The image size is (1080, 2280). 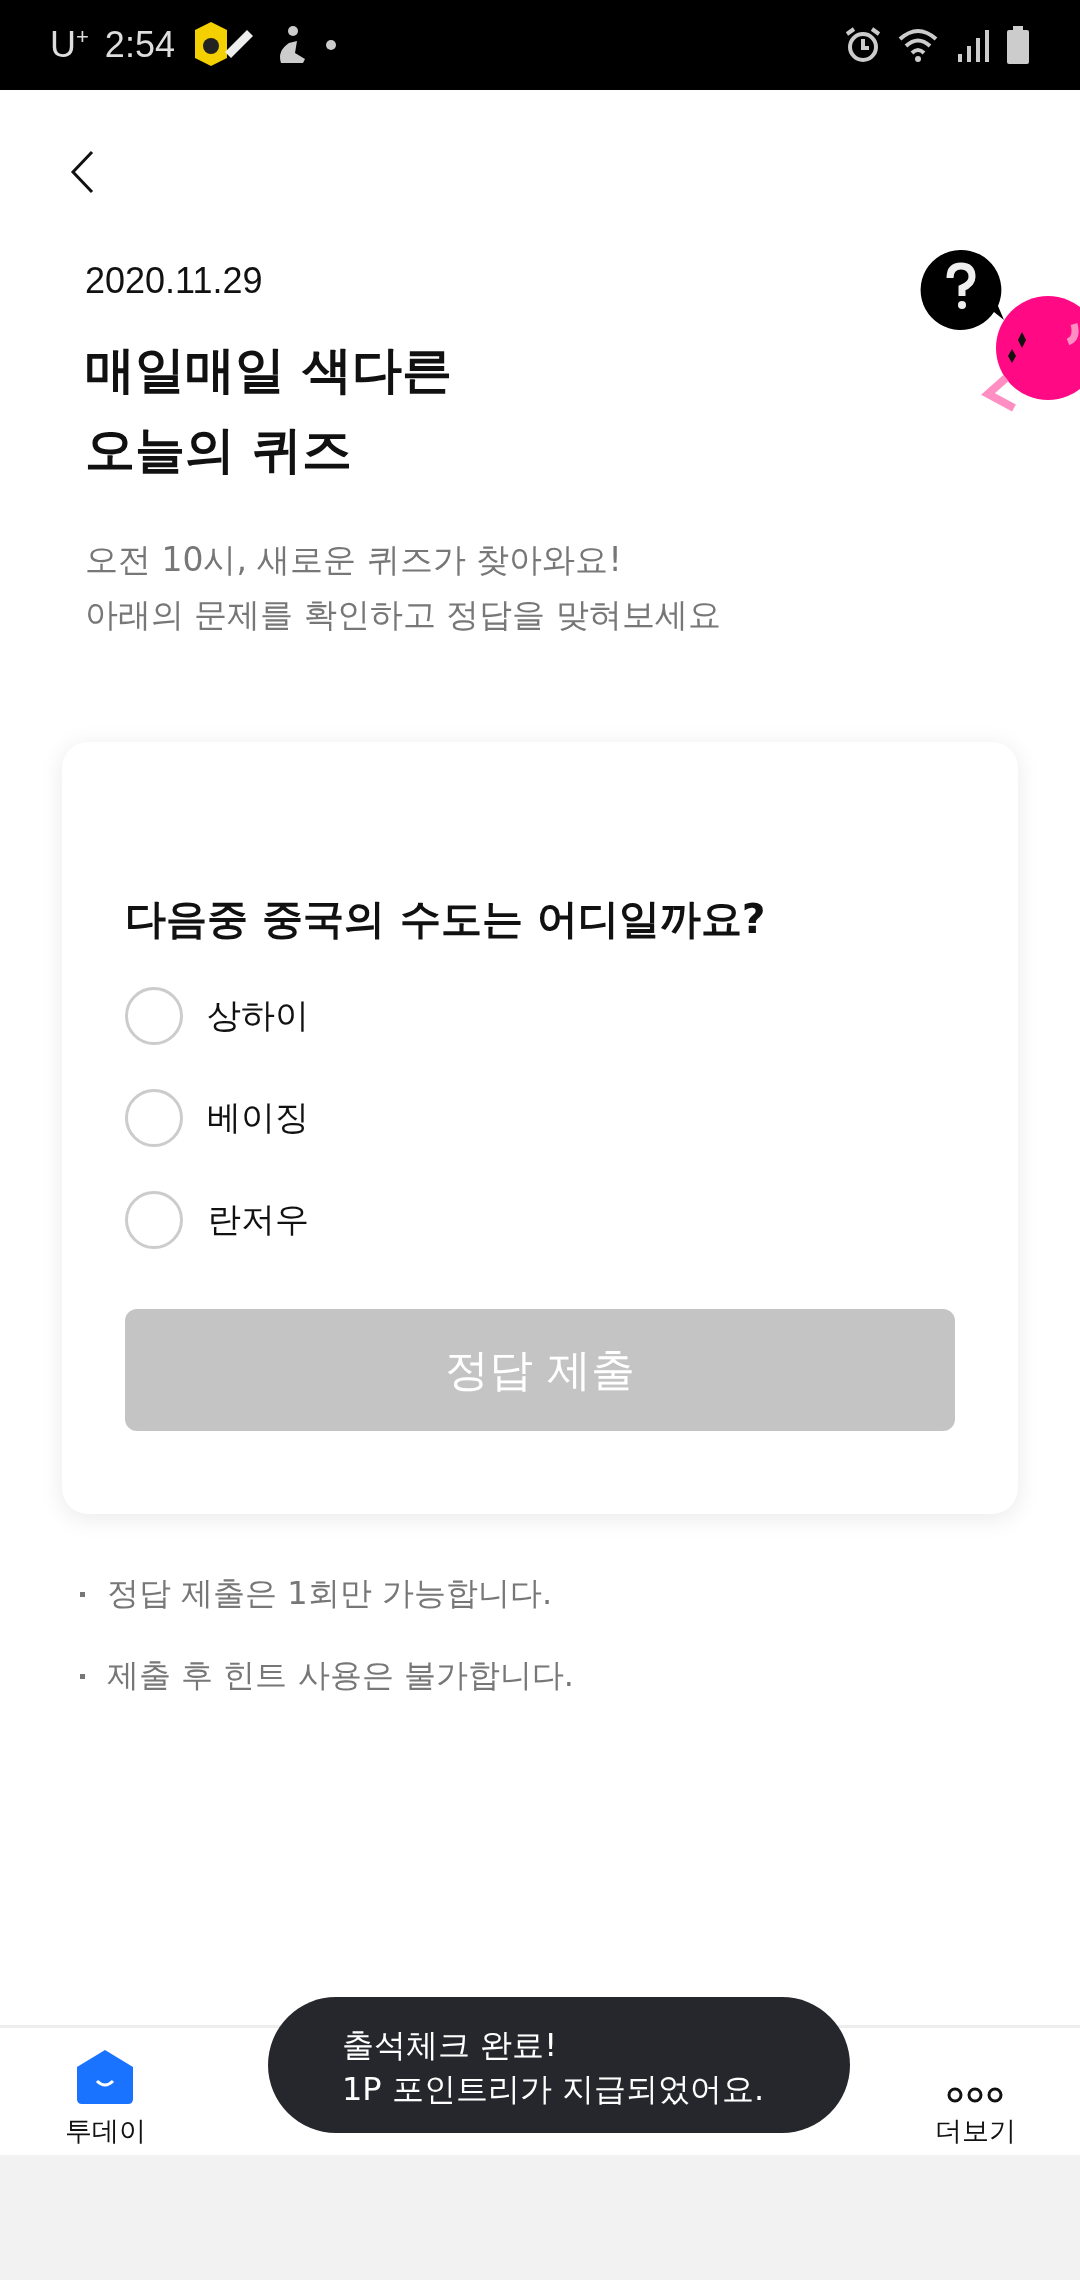 What do you see at coordinates (69, 45) in the screenshot?
I see `carrier: U$^{+}$` at bounding box center [69, 45].